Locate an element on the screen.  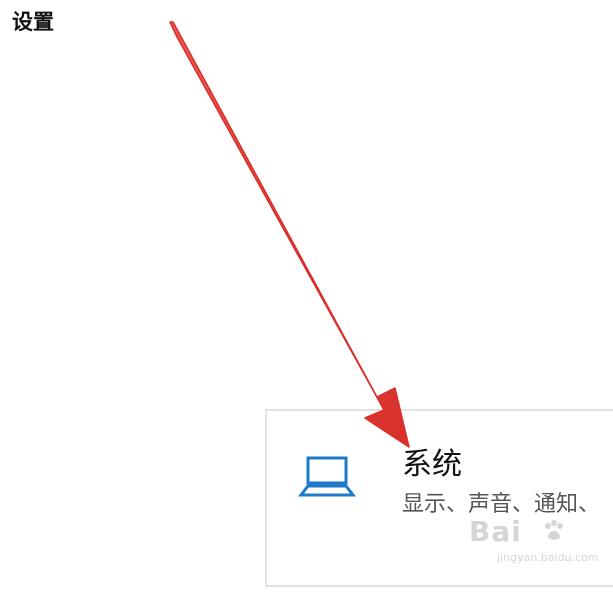
laptop-icon is located at coordinates (327, 476).